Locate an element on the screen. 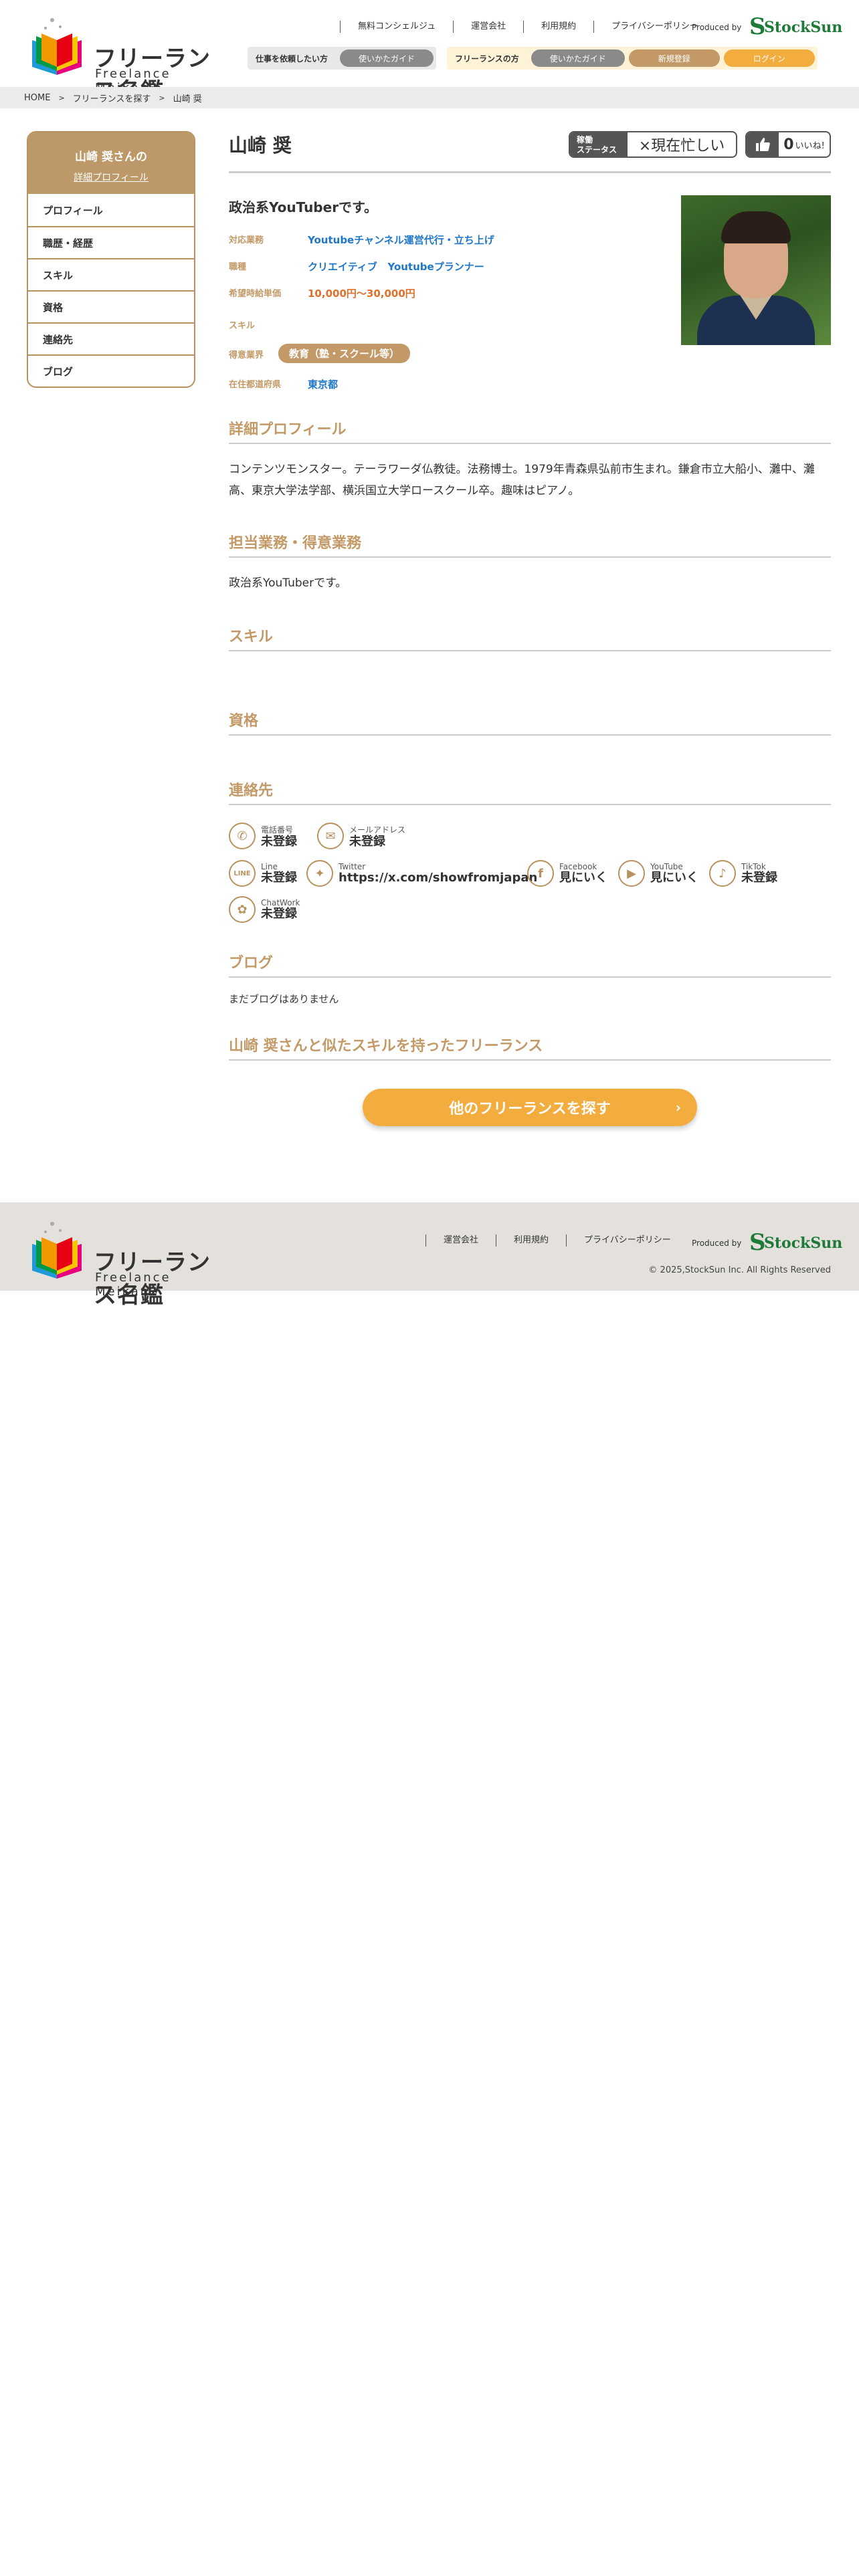 The height and width of the screenshot is (2576, 859). footer-stocksun-s-icon: S is located at coordinates (757, 1242).